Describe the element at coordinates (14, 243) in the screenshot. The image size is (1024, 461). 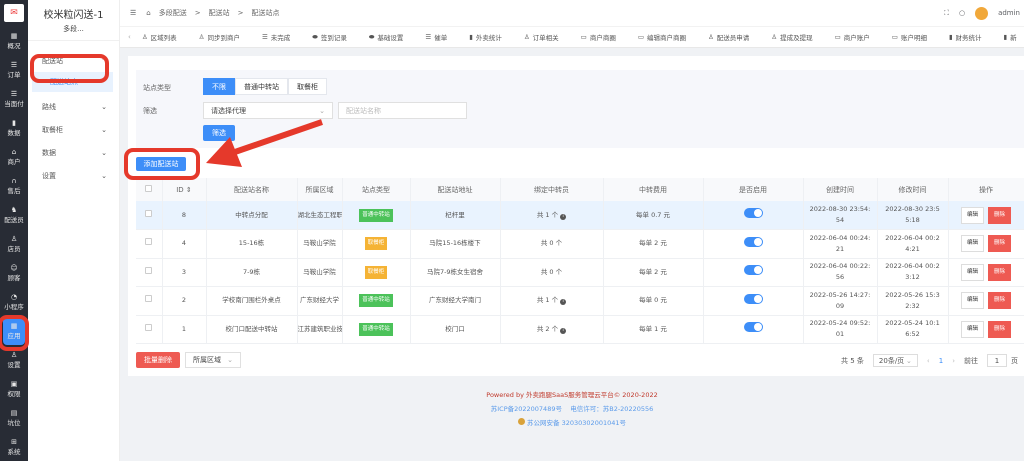
I see `nav-item-7: ♙ 店员` at that location.